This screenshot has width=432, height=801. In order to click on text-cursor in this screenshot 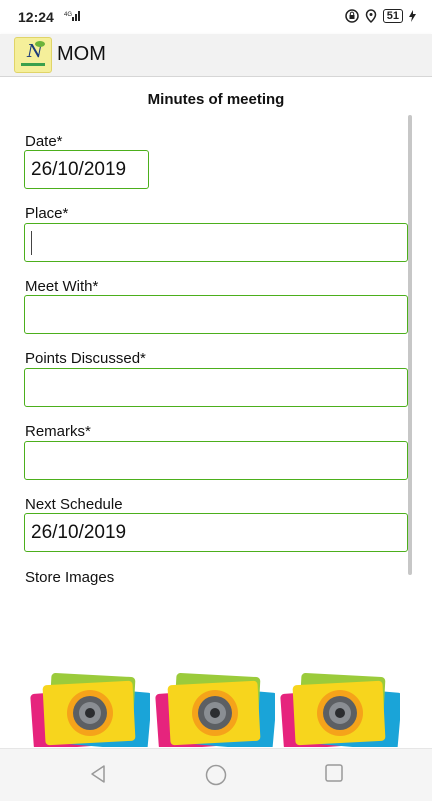, I will do `click(31, 242)`.